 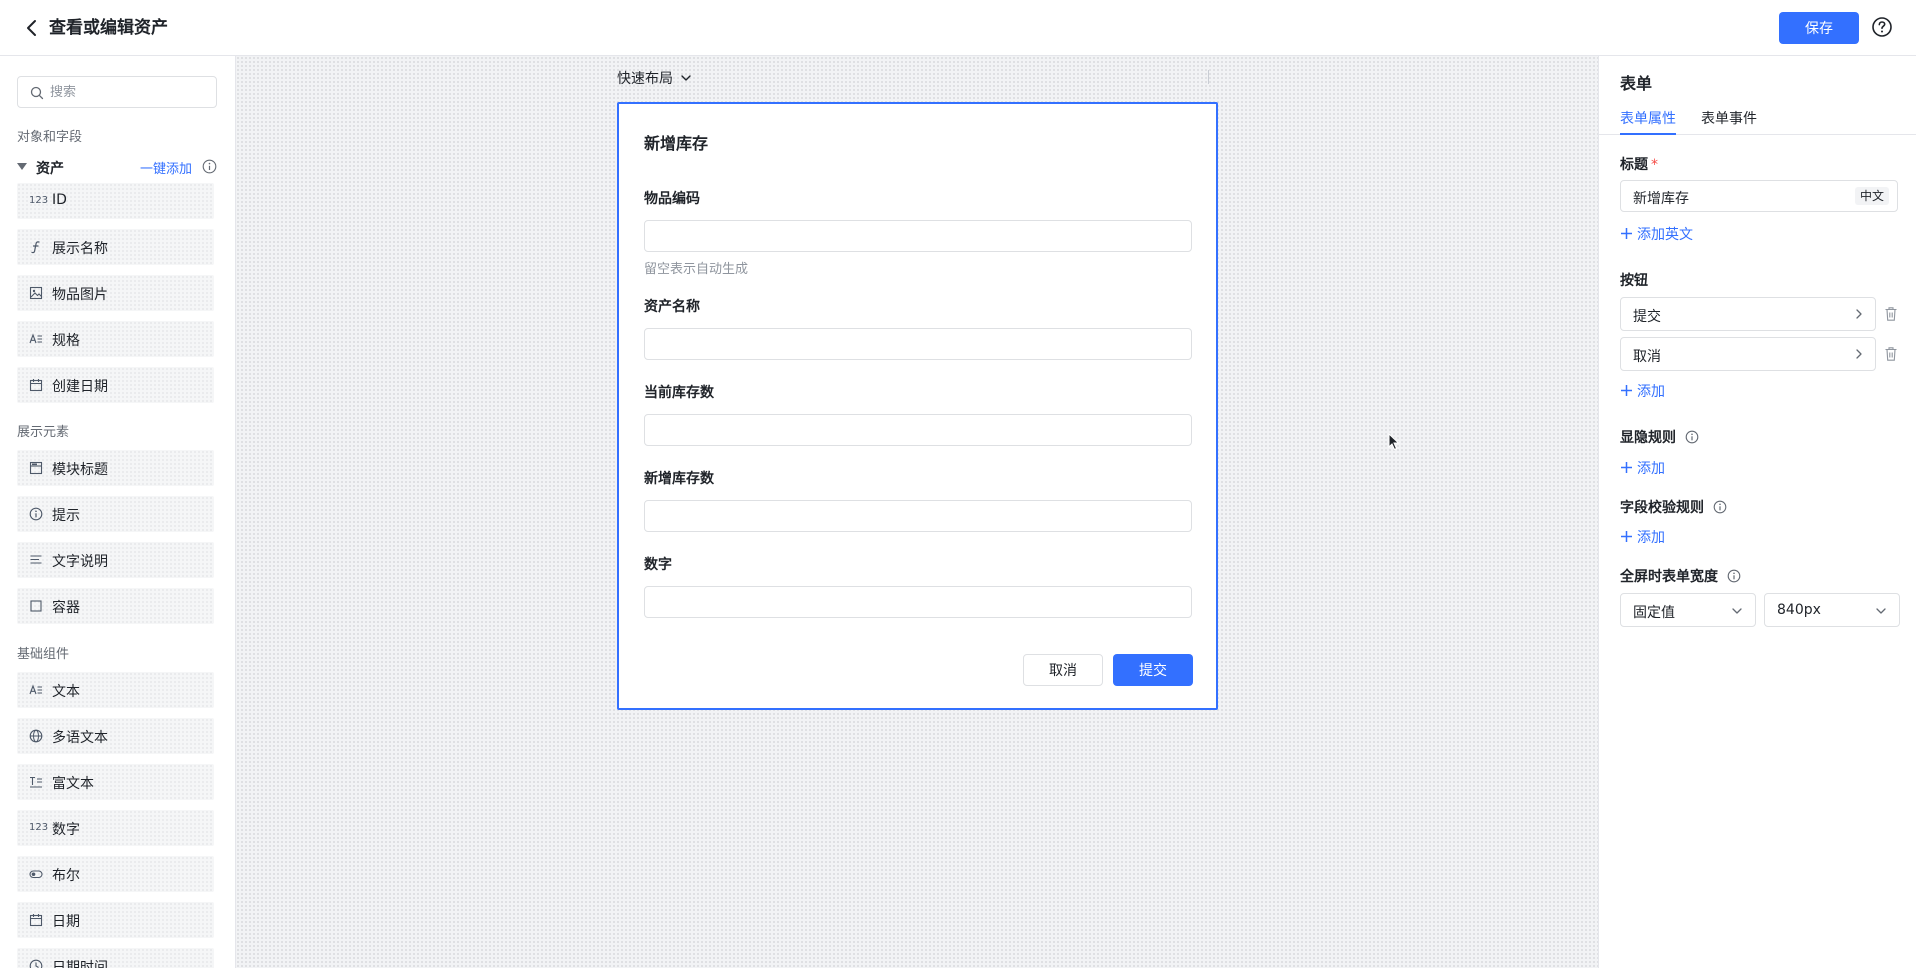 What do you see at coordinates (36, 736) in the screenshot?
I see `globe-icon` at bounding box center [36, 736].